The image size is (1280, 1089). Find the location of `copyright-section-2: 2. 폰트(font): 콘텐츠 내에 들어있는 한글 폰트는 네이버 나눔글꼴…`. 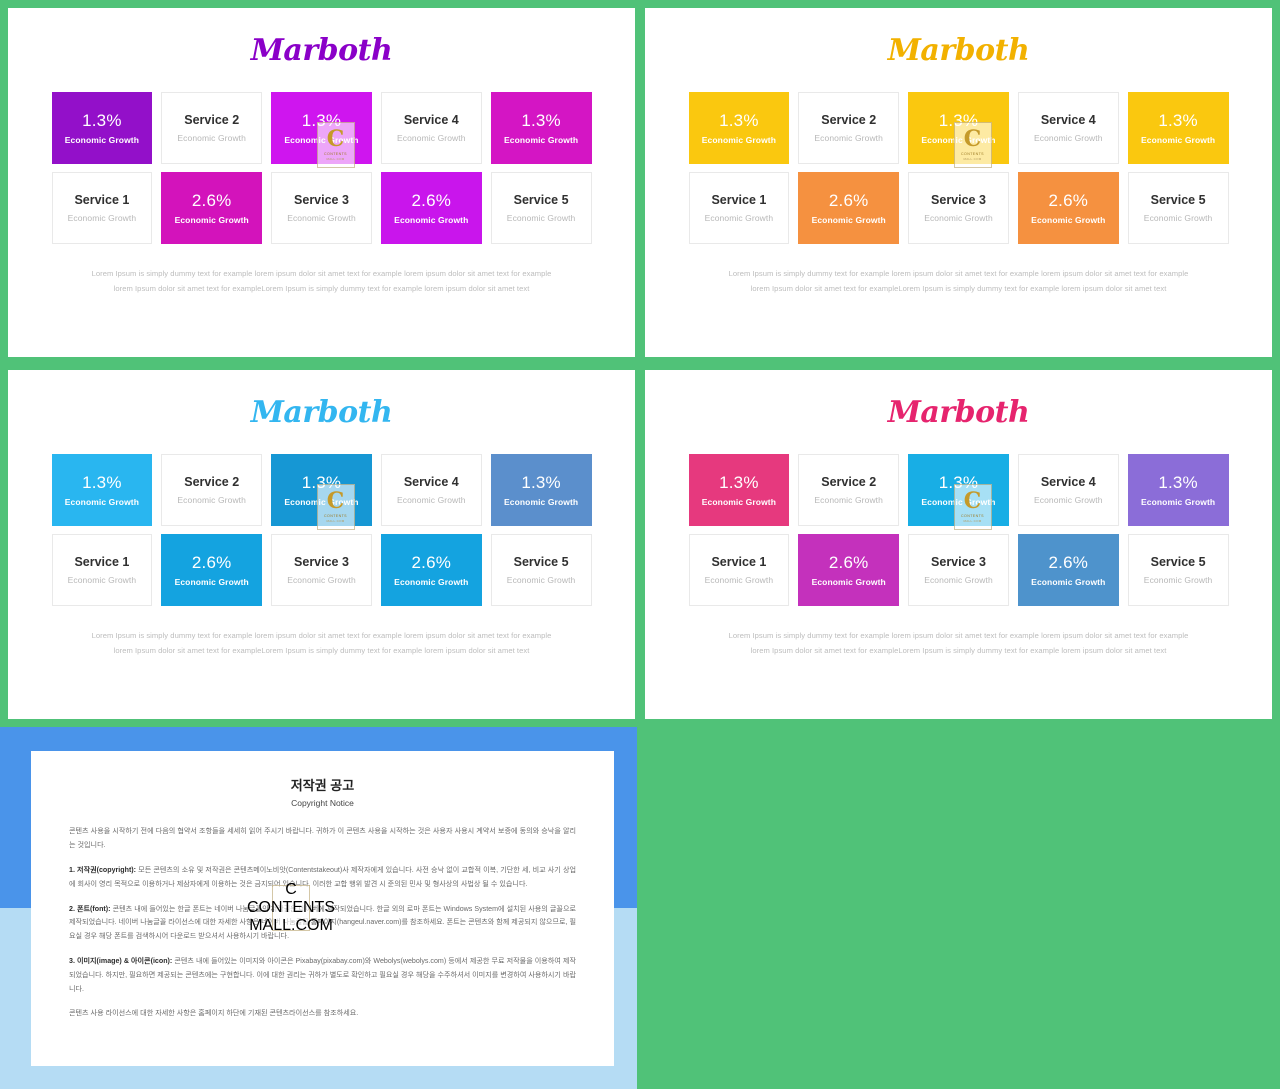

copyright-section-2: 2. 폰트(font): 콘텐츠 내에 들어있는 한글 폰트는 네이버 나눔글꼴… is located at coordinates (322, 923).